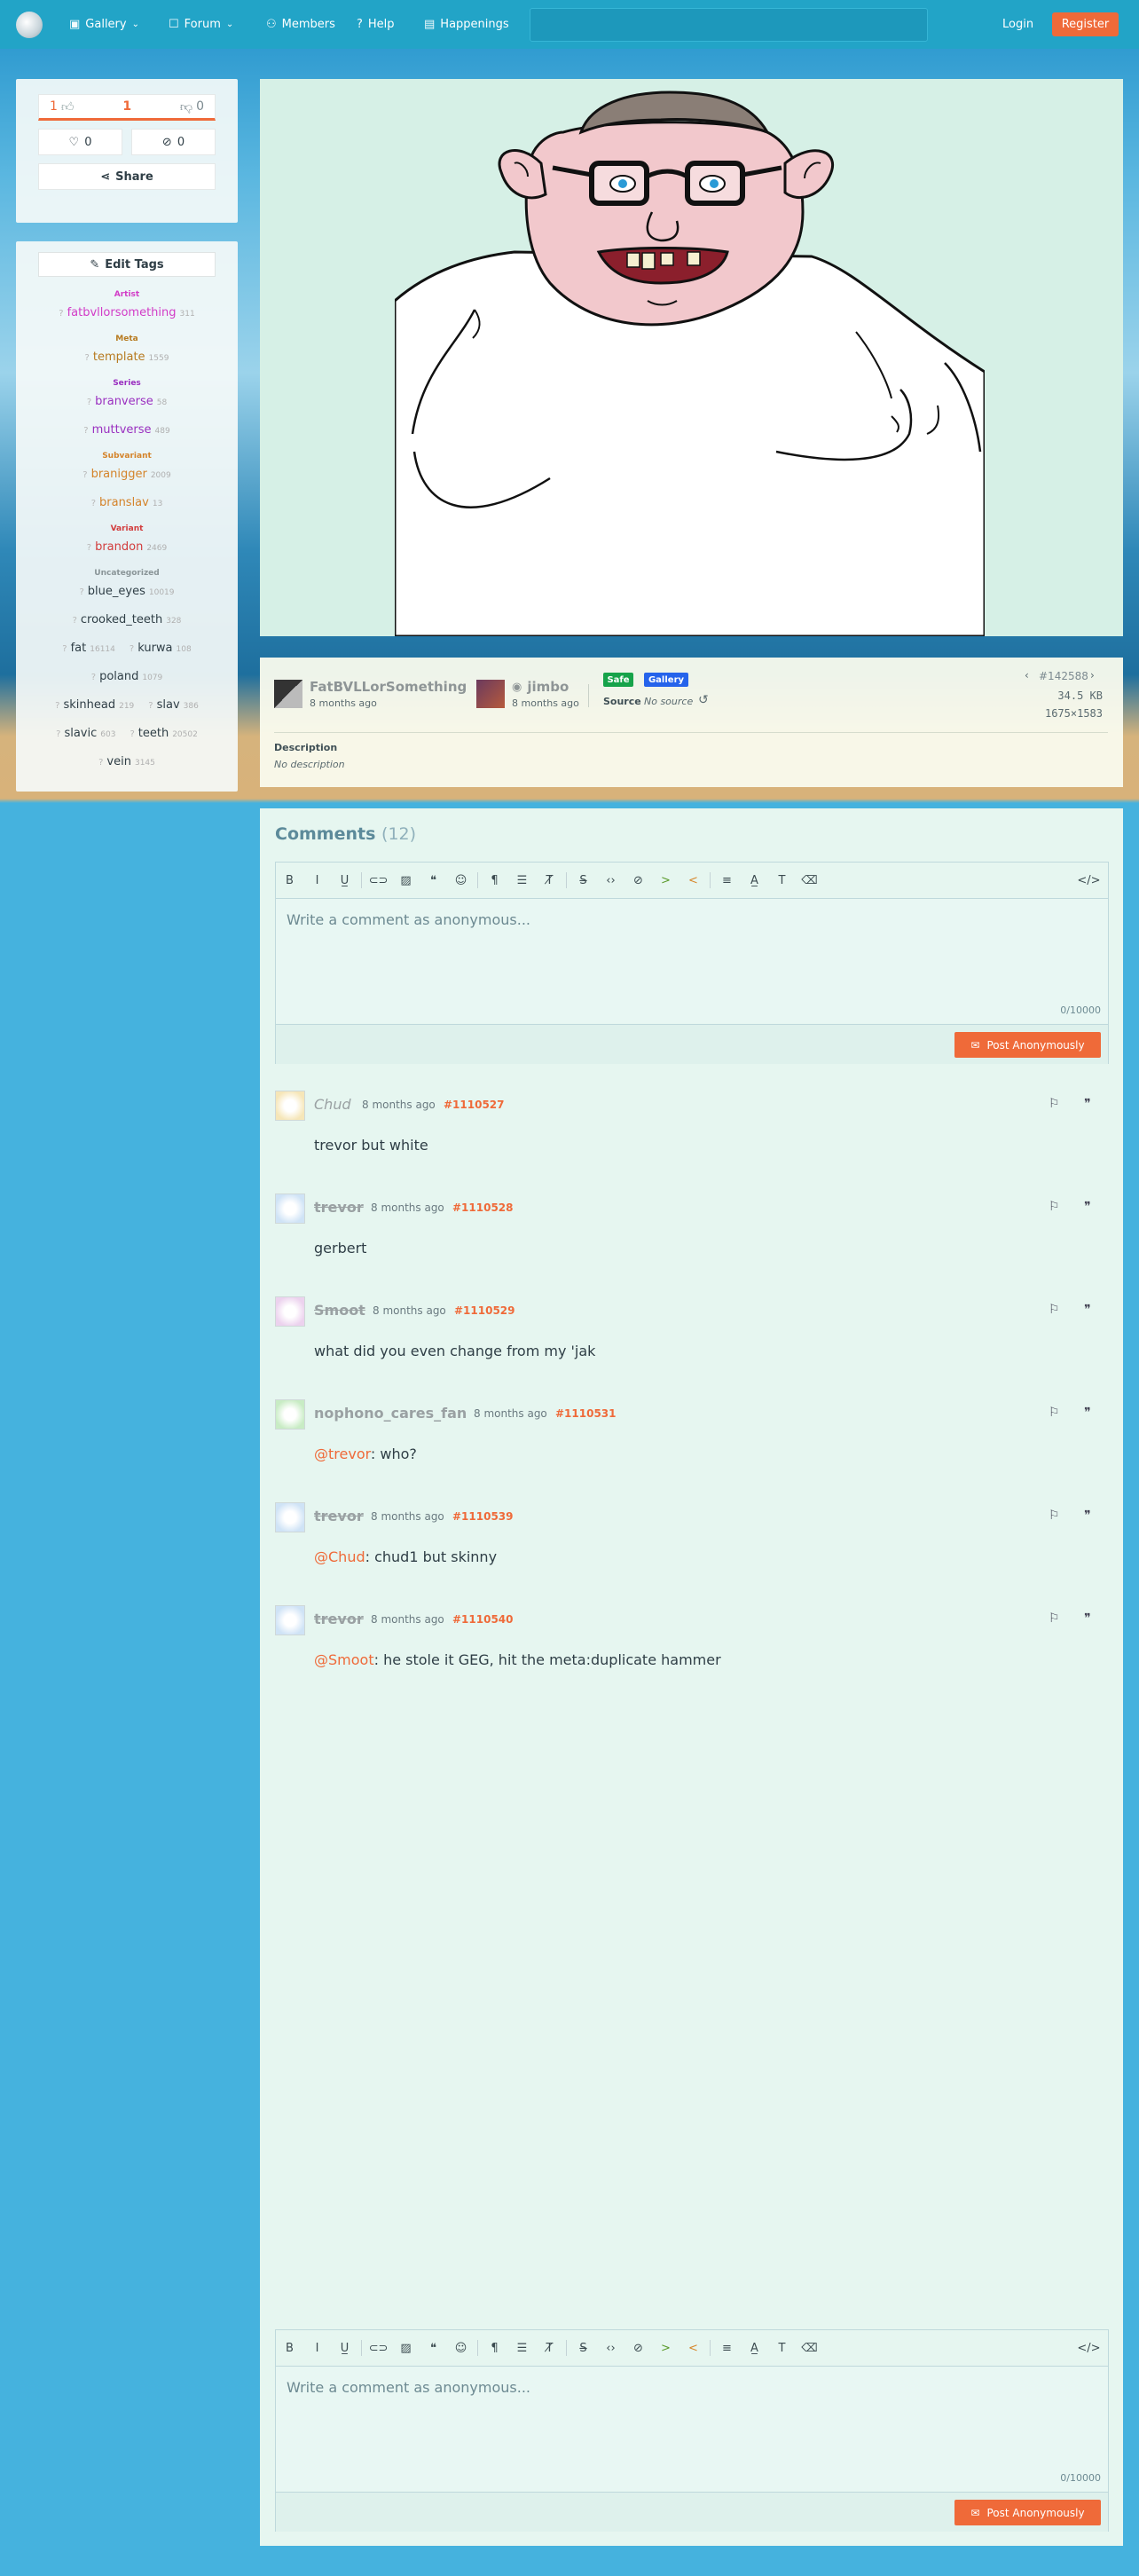 Image resolution: width=1139 pixels, height=2576 pixels. What do you see at coordinates (119, 474) in the screenshot?
I see `tag-name: branigger` at bounding box center [119, 474].